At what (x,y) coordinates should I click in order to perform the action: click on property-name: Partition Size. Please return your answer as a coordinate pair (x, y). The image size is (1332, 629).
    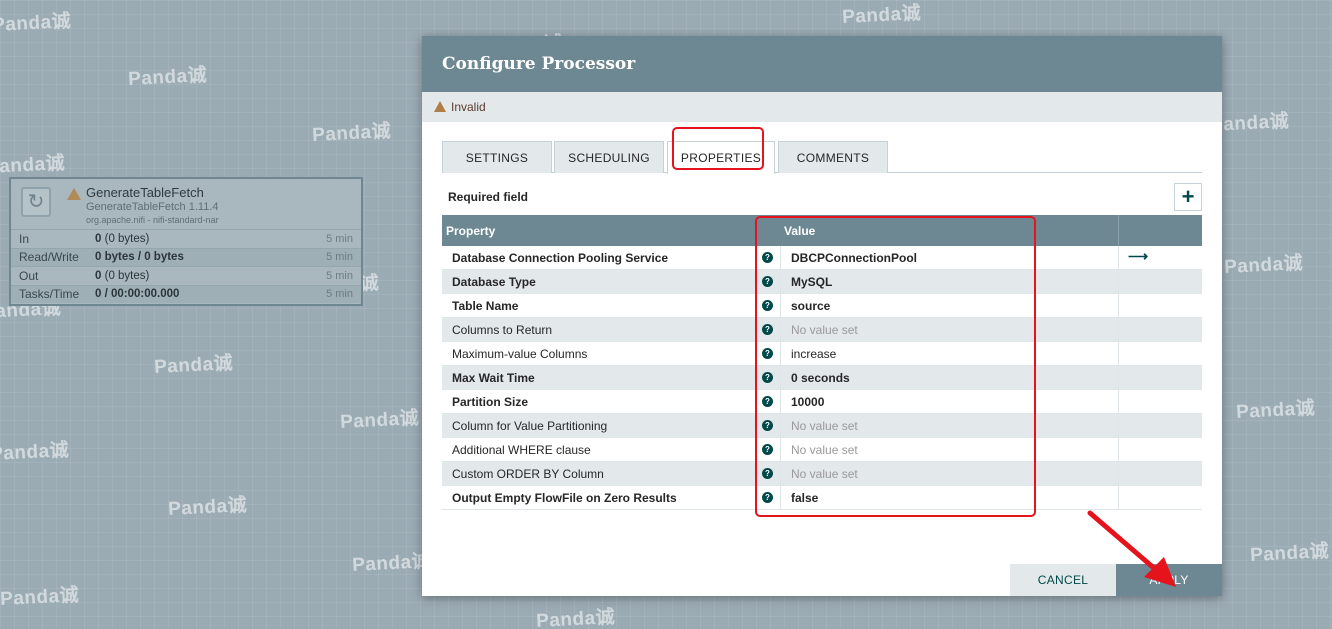
    Looking at the image, I should click on (490, 402).